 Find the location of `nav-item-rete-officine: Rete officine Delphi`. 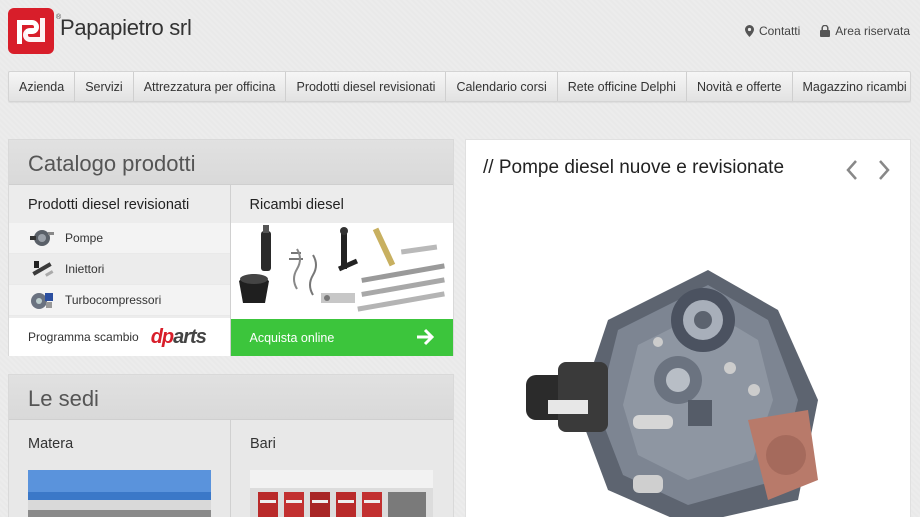

nav-item-rete-officine: Rete officine Delphi is located at coordinates (622, 86).